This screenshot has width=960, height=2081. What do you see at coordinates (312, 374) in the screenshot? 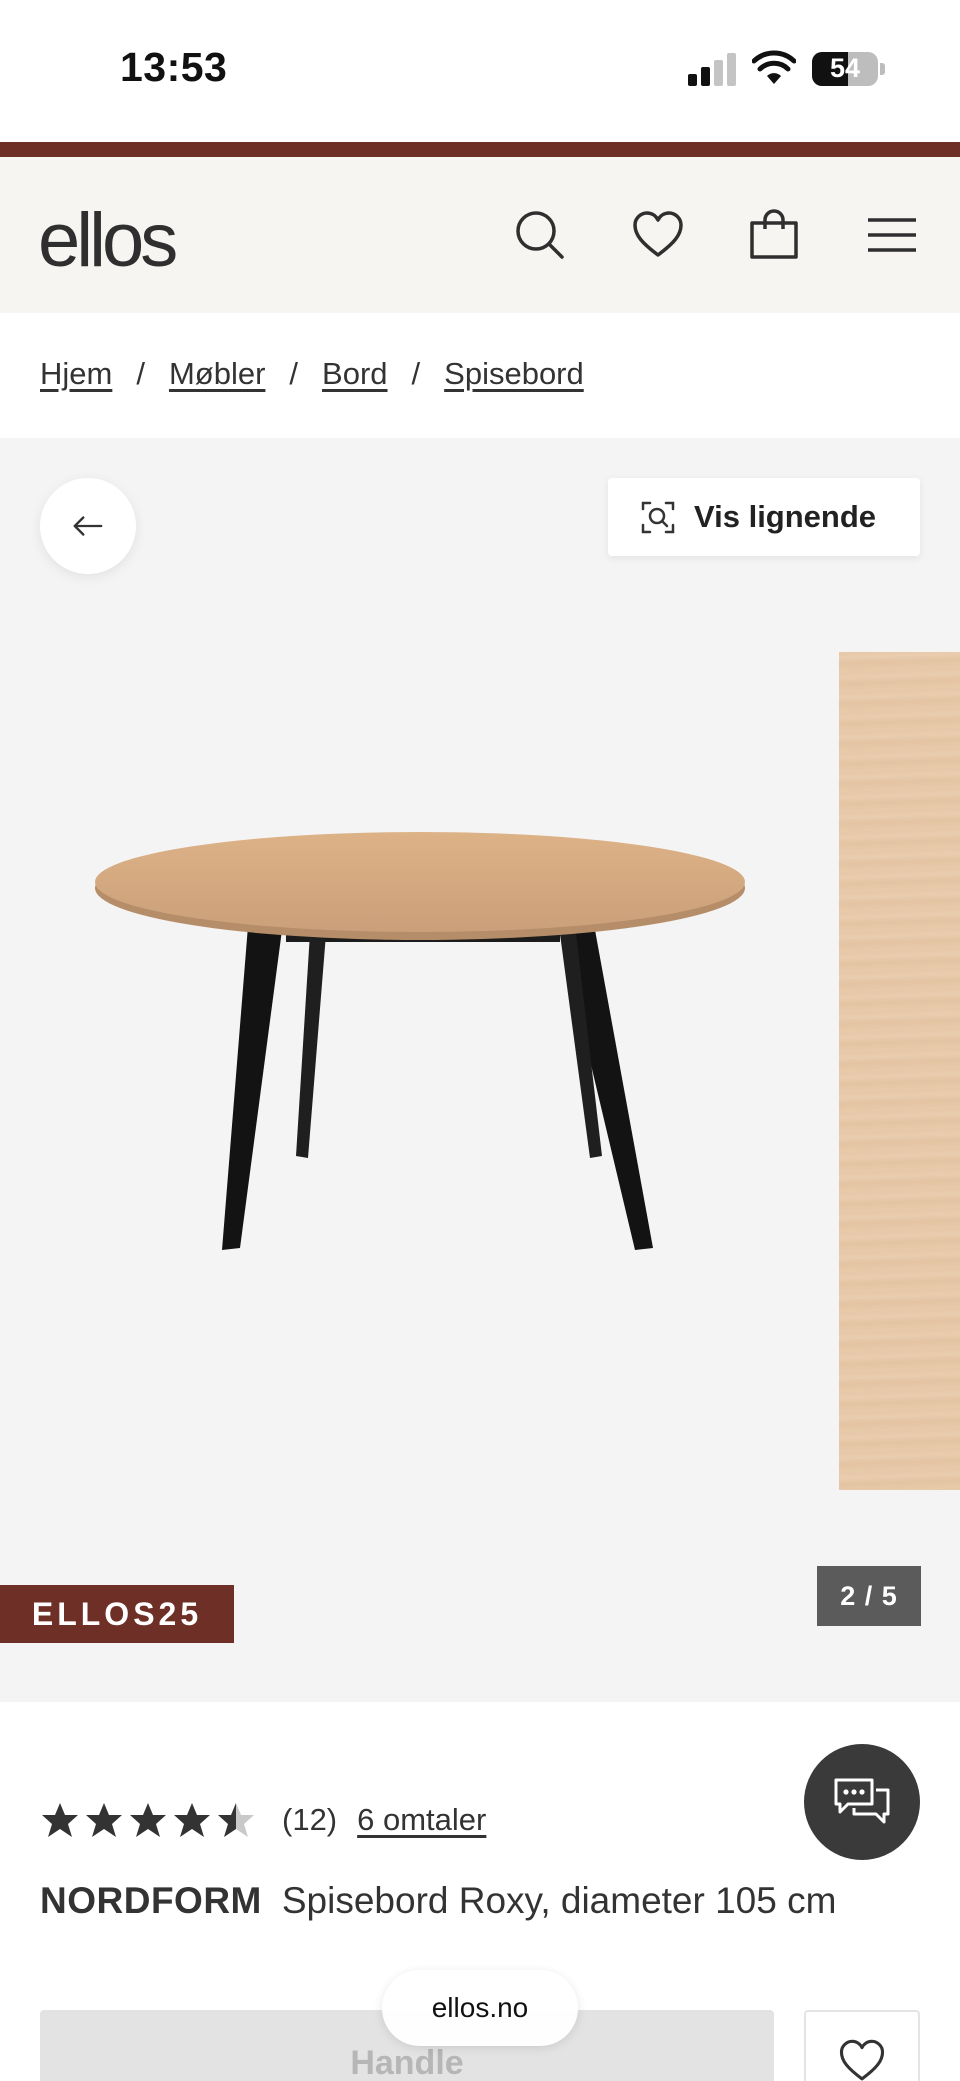
I see `breadcrumb: Hjem / Møbler / Bord / Spisebord` at bounding box center [312, 374].